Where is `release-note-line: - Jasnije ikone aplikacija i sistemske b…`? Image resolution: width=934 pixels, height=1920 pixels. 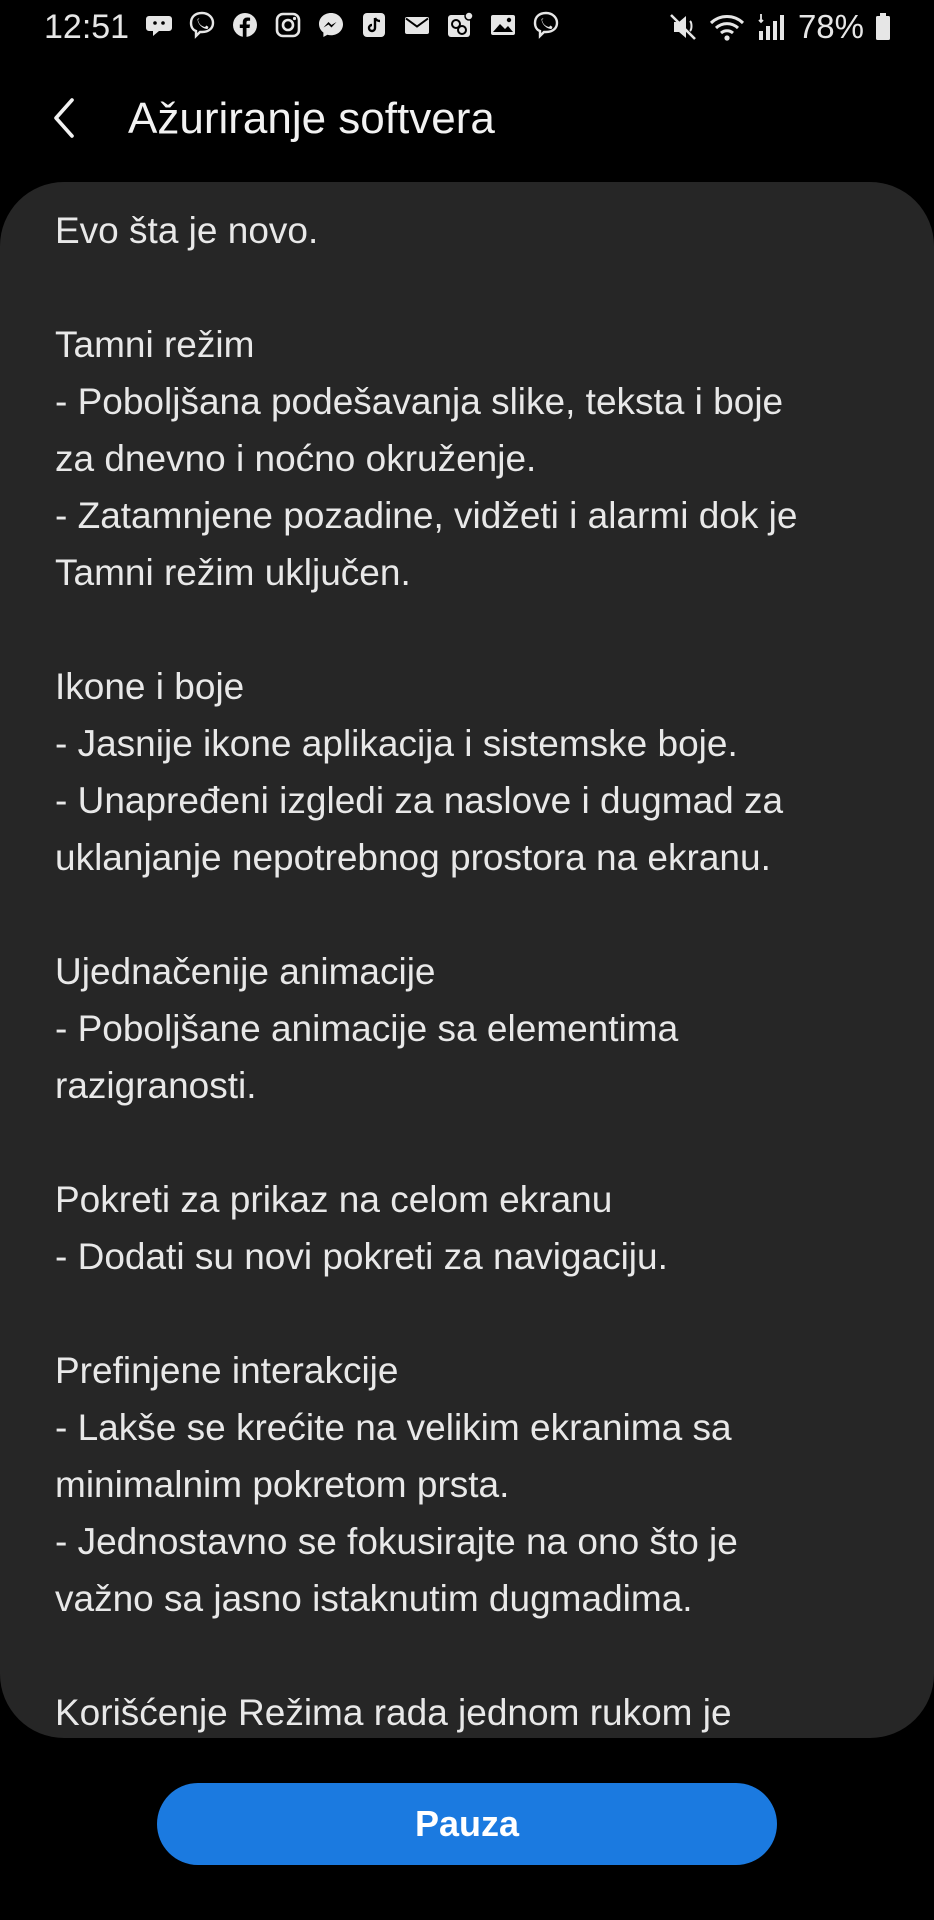
release-note-line: - Jasnije ikone aplikacija i sistemske b… is located at coordinates (396, 743).